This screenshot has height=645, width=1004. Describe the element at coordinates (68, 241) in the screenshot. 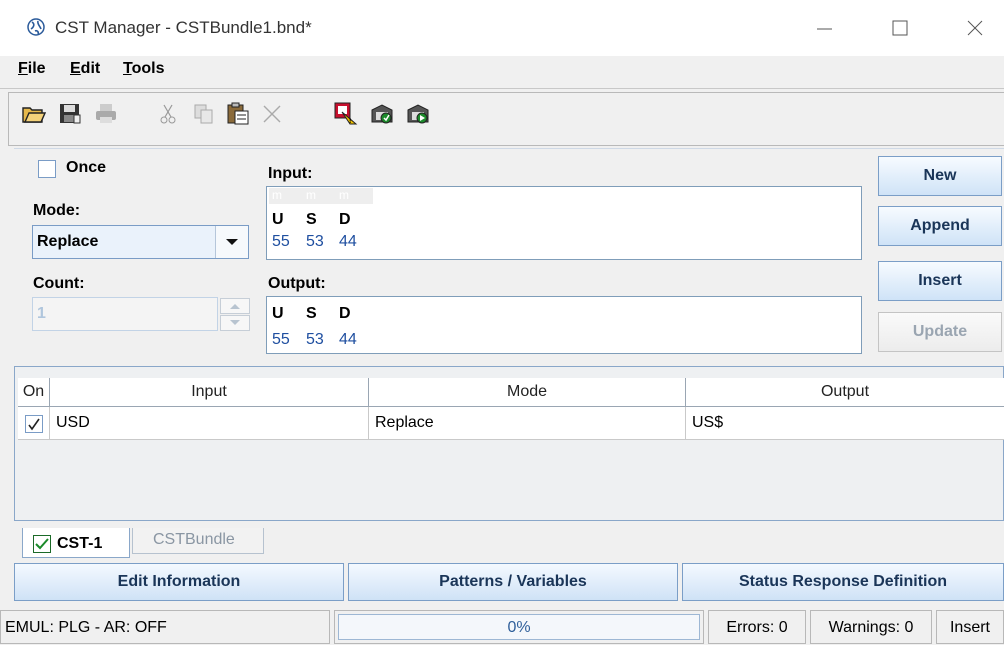

I see `mode-select-value: Replace` at that location.